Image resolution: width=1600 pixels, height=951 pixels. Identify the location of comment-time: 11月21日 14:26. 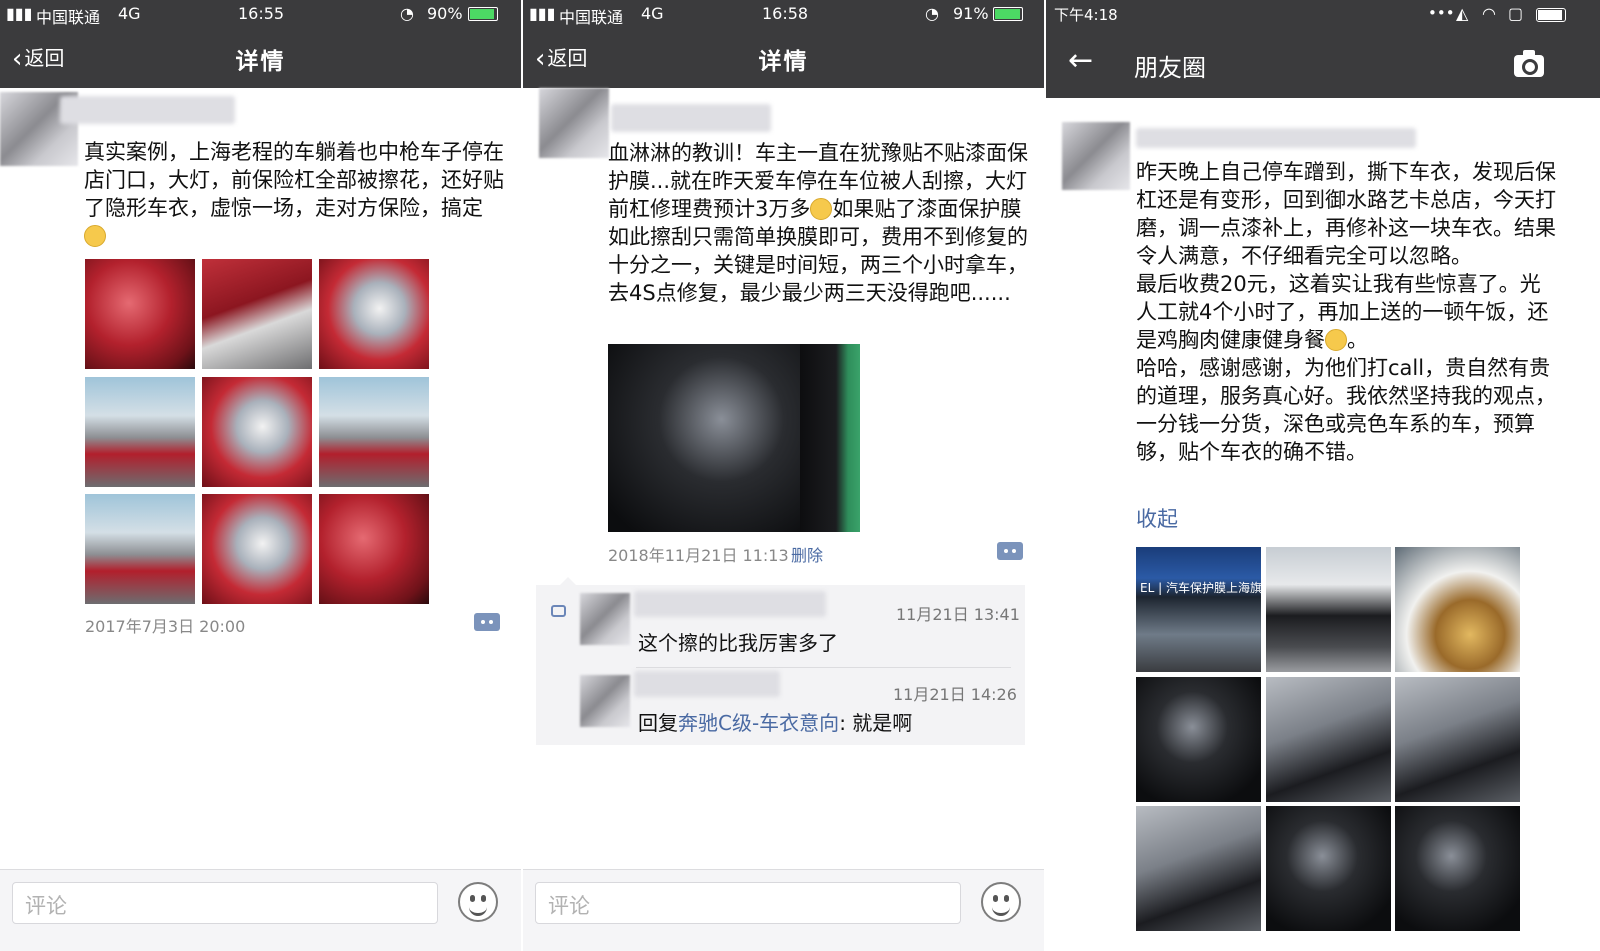
(955, 694).